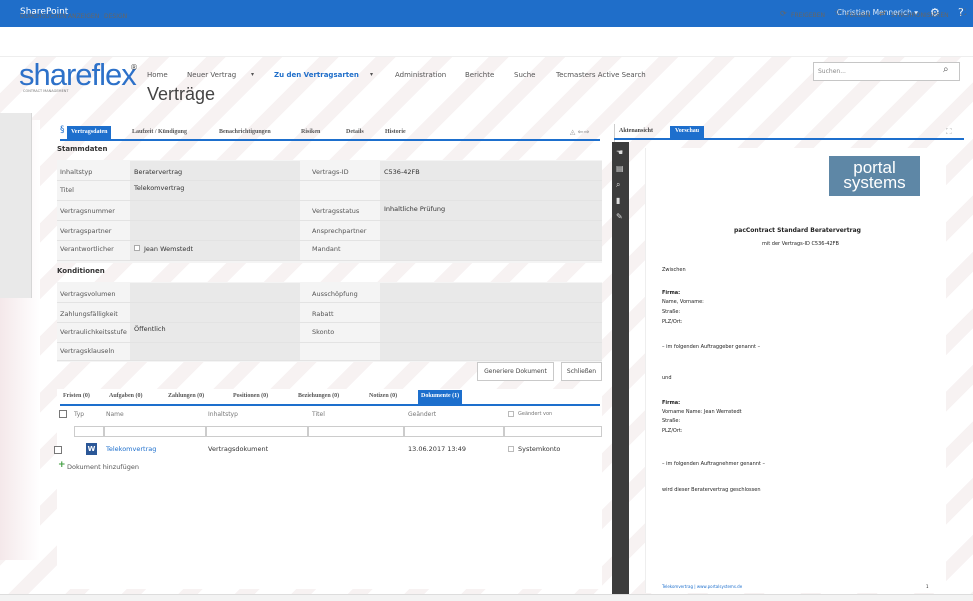 This screenshot has width=973, height=601. I want to click on tab-underline, so click(330, 140).